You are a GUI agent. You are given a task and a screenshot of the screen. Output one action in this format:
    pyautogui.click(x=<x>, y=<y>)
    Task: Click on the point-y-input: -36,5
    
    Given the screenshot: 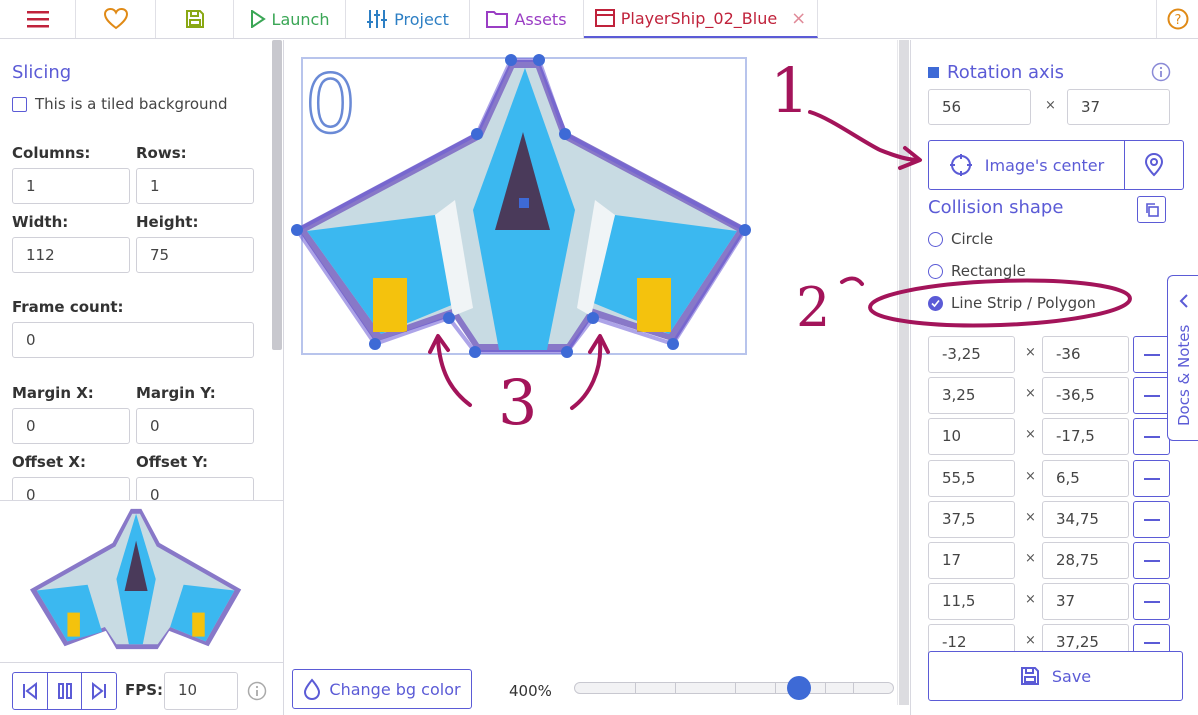 What is the action you would take?
    pyautogui.click(x=1085, y=395)
    